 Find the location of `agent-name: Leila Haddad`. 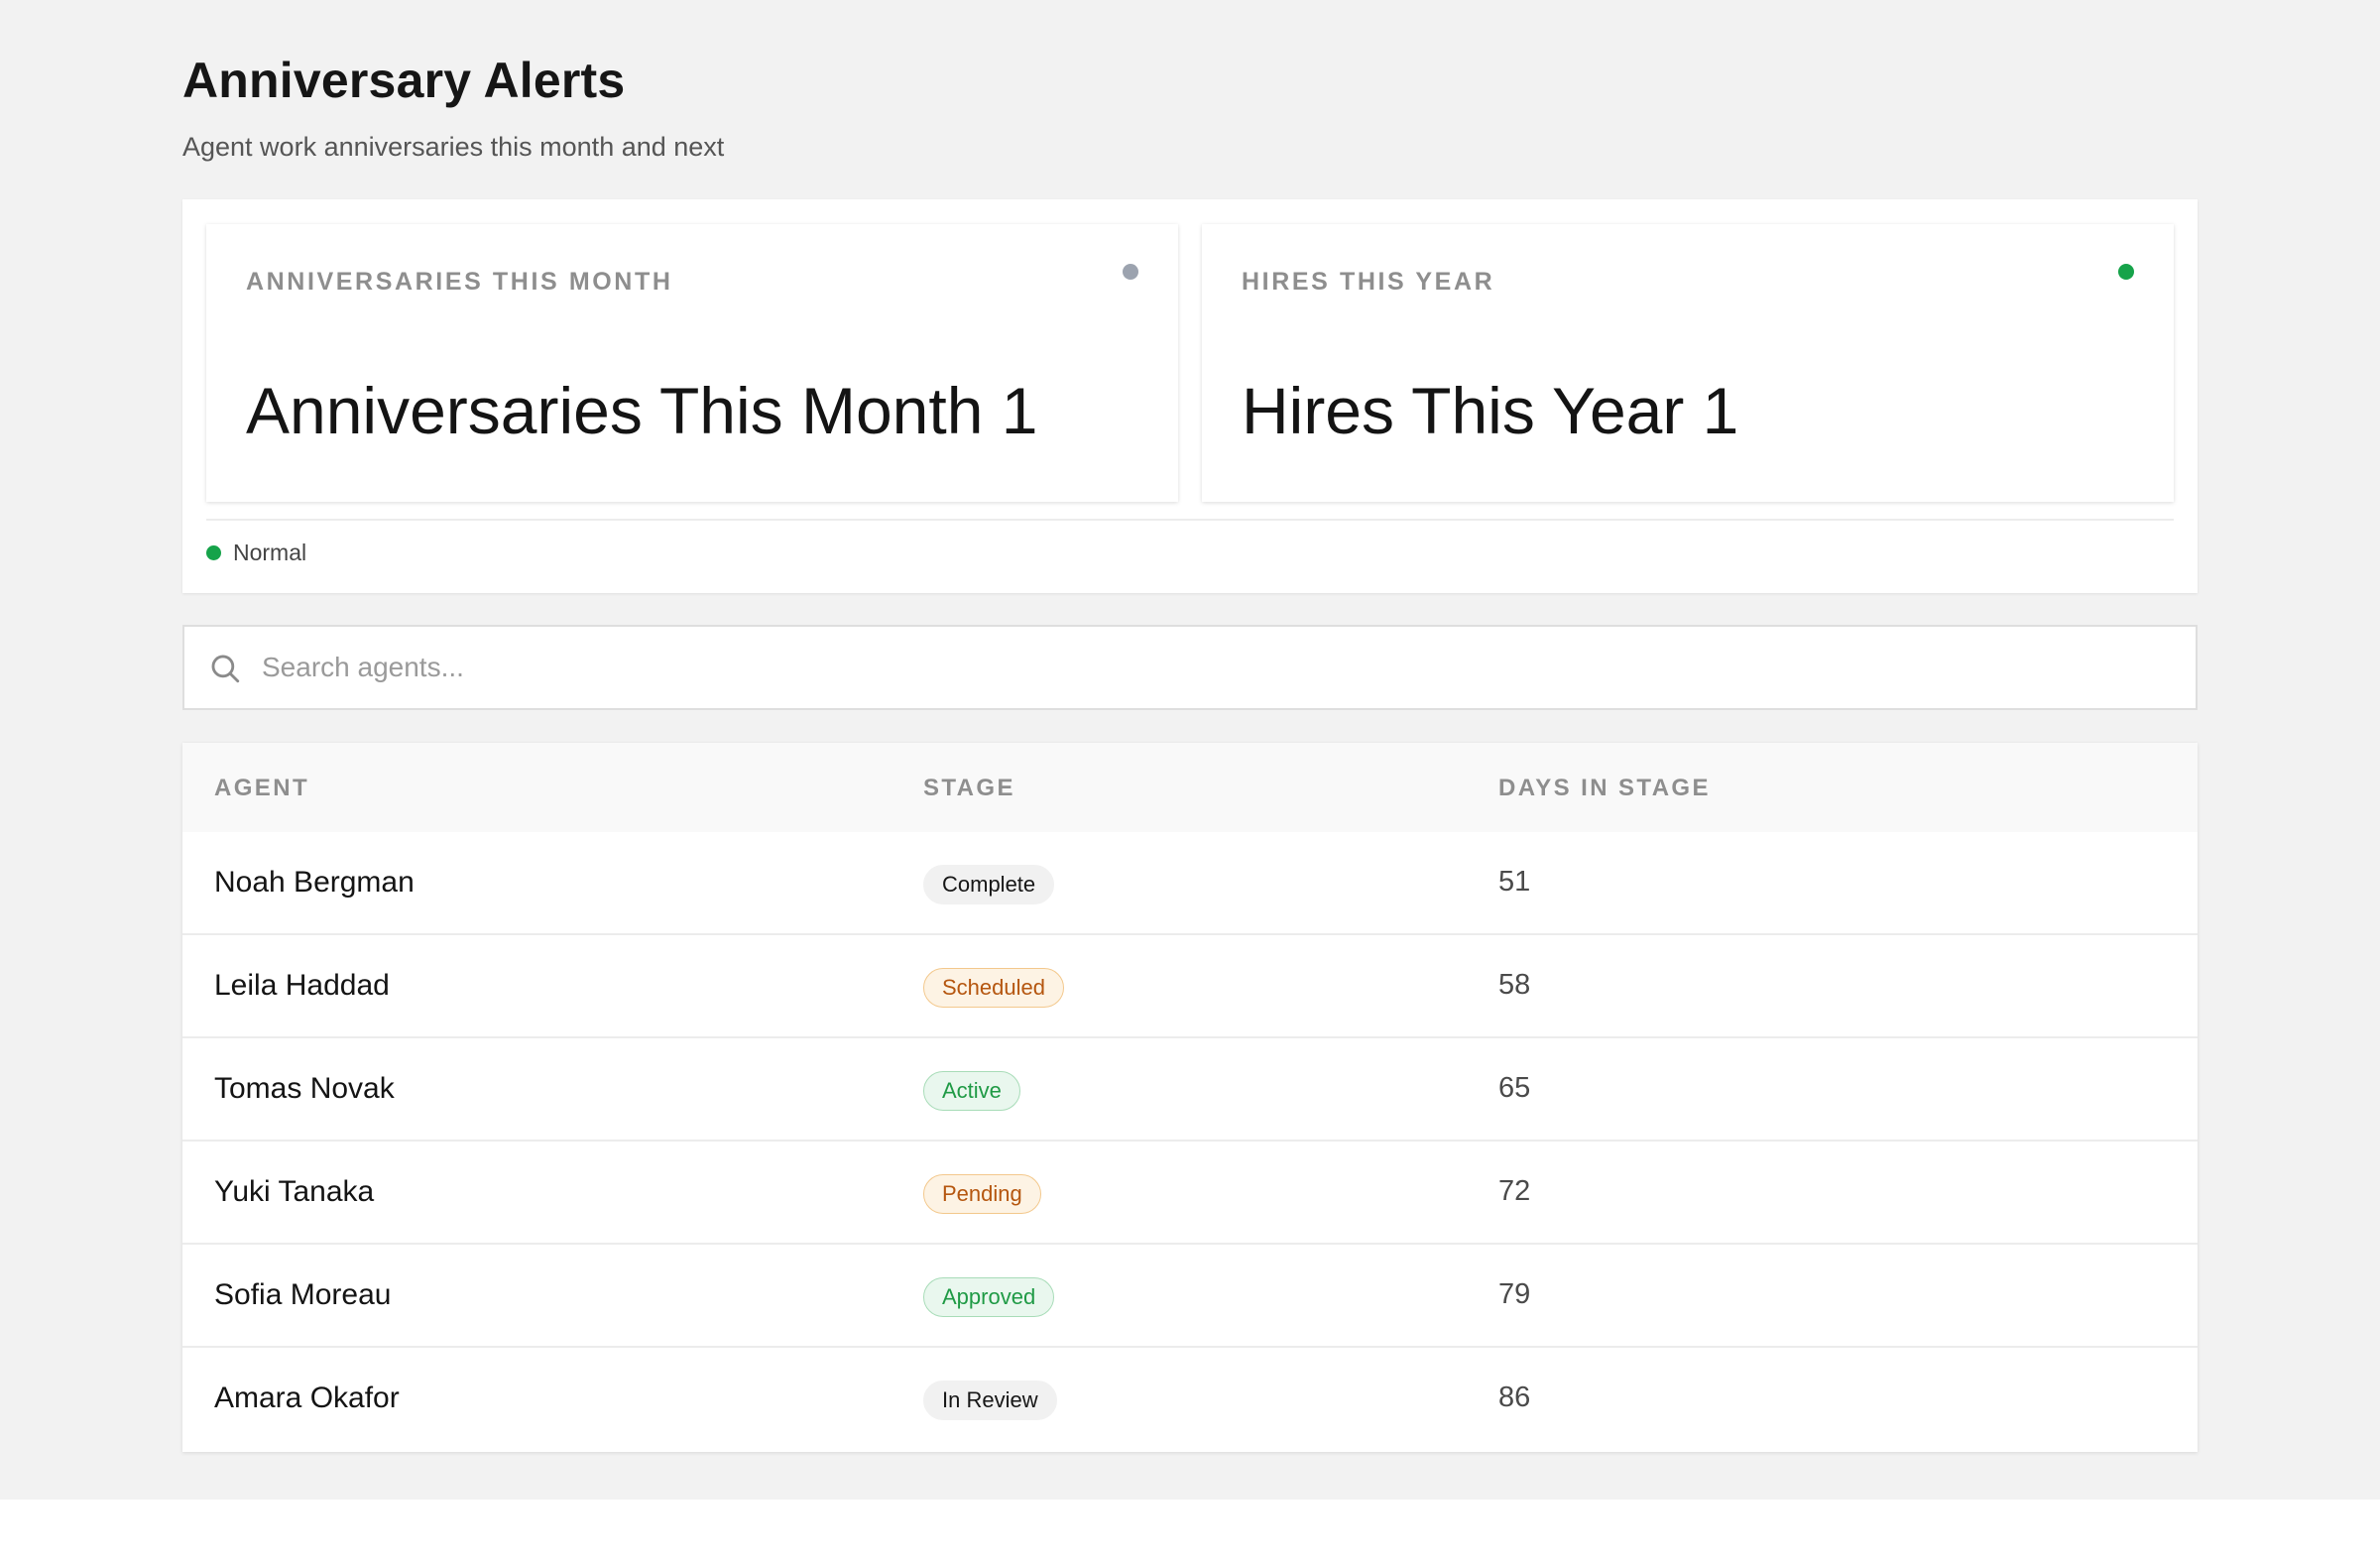

agent-name: Leila Haddad is located at coordinates (302, 985).